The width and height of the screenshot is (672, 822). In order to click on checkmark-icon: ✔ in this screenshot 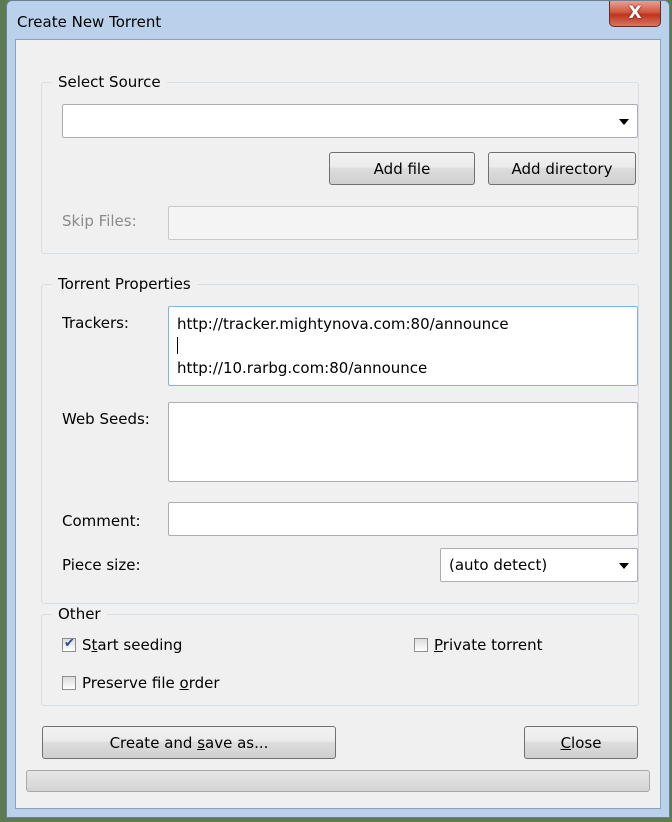, I will do `click(69, 643)`.